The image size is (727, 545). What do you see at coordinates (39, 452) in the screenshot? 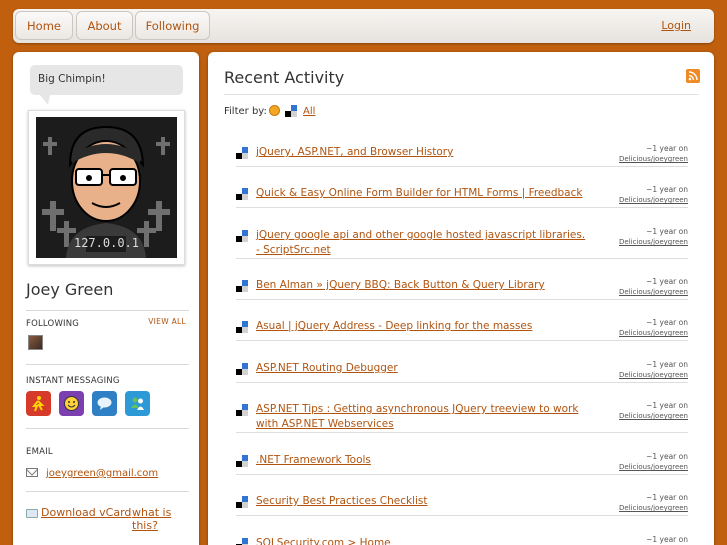
I see `email-heading: EMAIL` at bounding box center [39, 452].